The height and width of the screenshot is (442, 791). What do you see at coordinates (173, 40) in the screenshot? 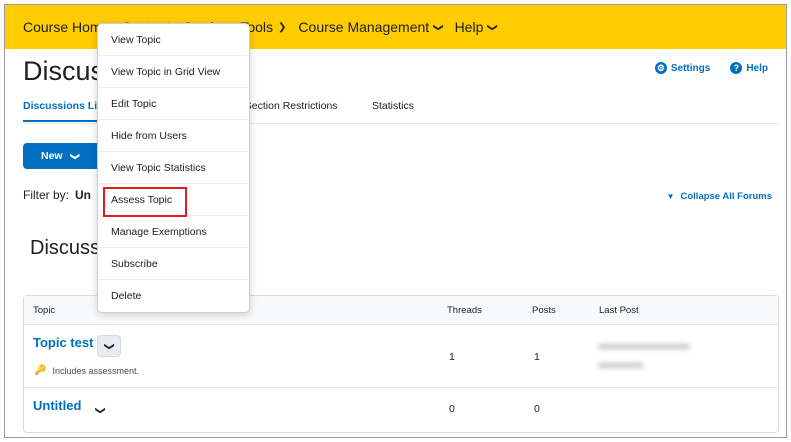
I see `menu-item-view-topic: View Topic` at bounding box center [173, 40].